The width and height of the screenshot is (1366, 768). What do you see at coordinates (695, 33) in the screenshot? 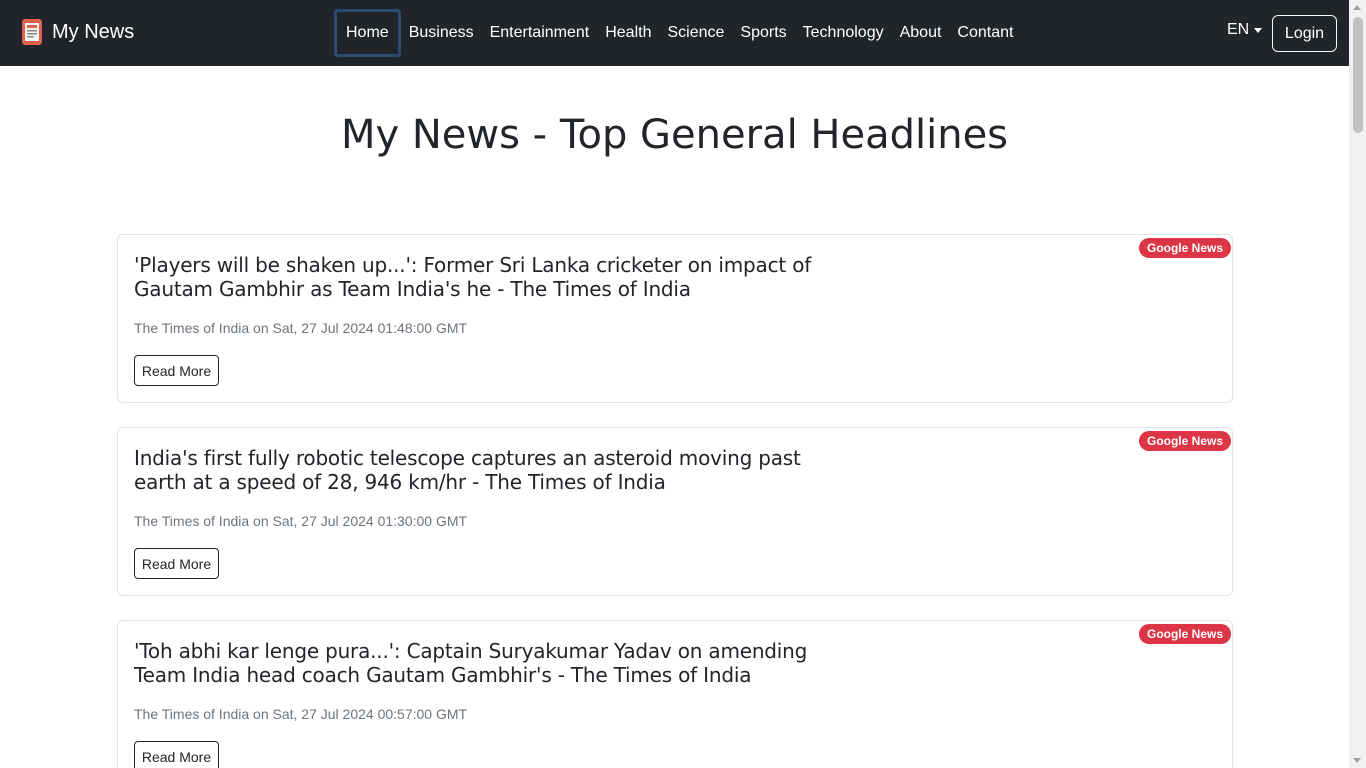
I see `nav-science: Science` at bounding box center [695, 33].